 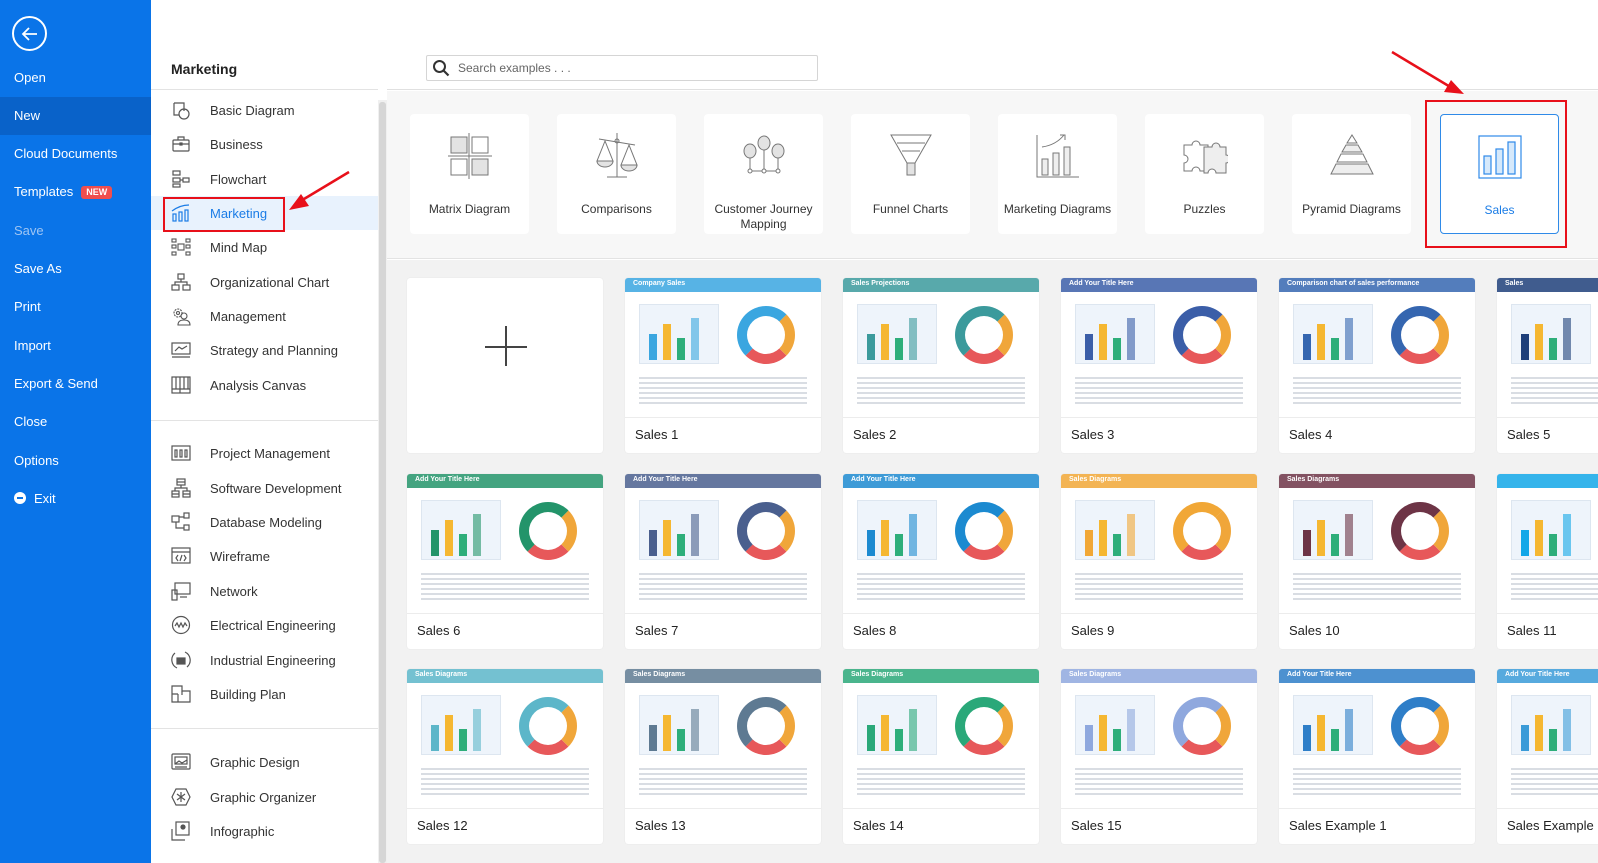 I want to click on category-business: Business, so click(x=264, y=144).